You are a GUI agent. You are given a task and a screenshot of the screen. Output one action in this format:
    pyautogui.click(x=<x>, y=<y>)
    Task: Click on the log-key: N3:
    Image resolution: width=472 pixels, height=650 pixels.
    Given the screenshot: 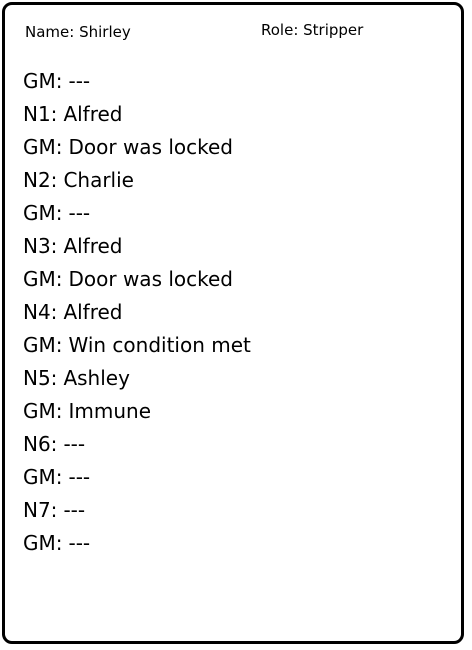 What is the action you would take?
    pyautogui.click(x=40, y=246)
    